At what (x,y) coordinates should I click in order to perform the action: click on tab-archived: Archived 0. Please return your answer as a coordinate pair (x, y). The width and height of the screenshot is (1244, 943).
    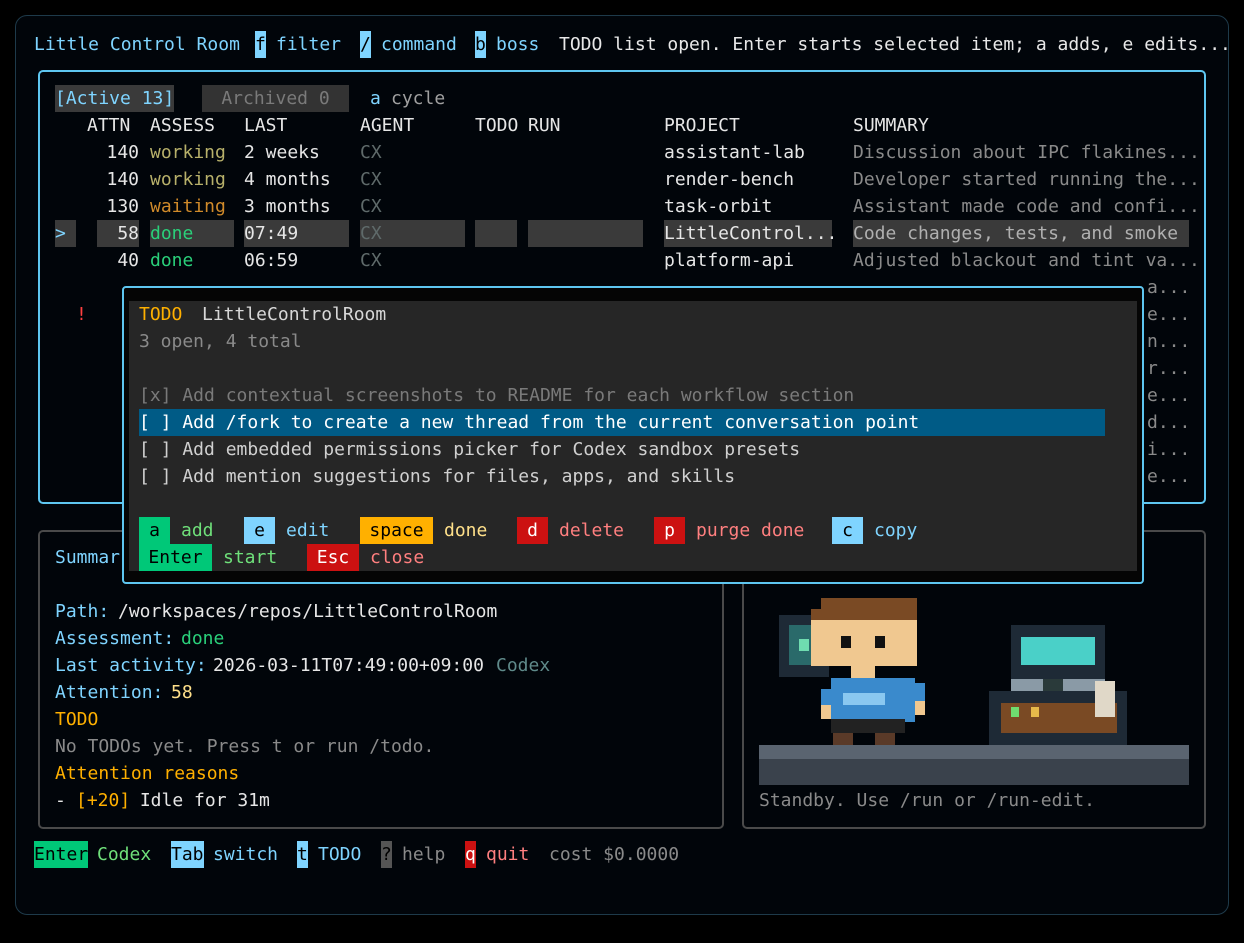
    Looking at the image, I should click on (275, 98).